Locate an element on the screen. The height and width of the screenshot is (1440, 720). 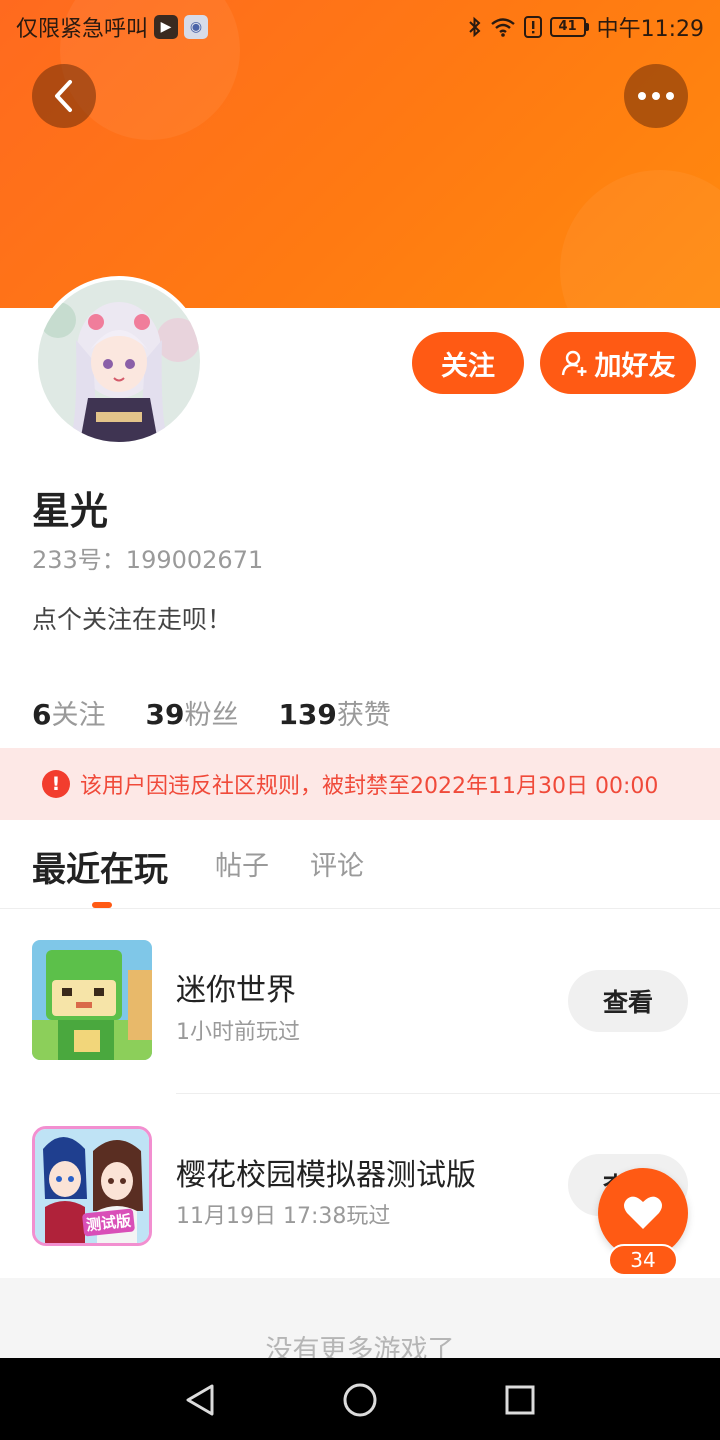
profile-id: 233号：199002671 is located at coordinates (148, 560).